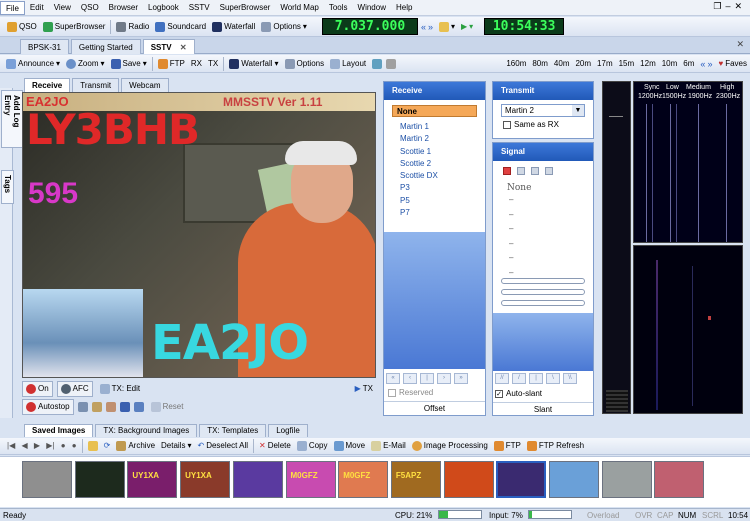  Describe the element at coordinates (163, 8) in the screenshot. I see `menu-logbook: Logbook` at that location.